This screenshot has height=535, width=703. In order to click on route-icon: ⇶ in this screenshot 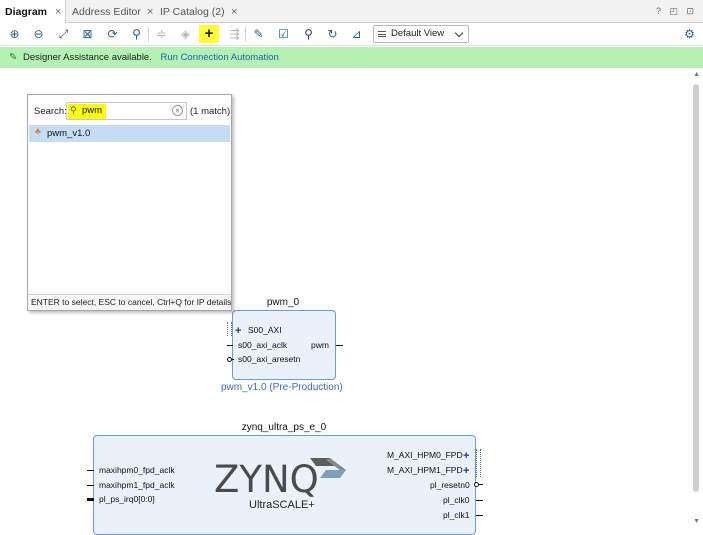, I will do `click(234, 34)`.